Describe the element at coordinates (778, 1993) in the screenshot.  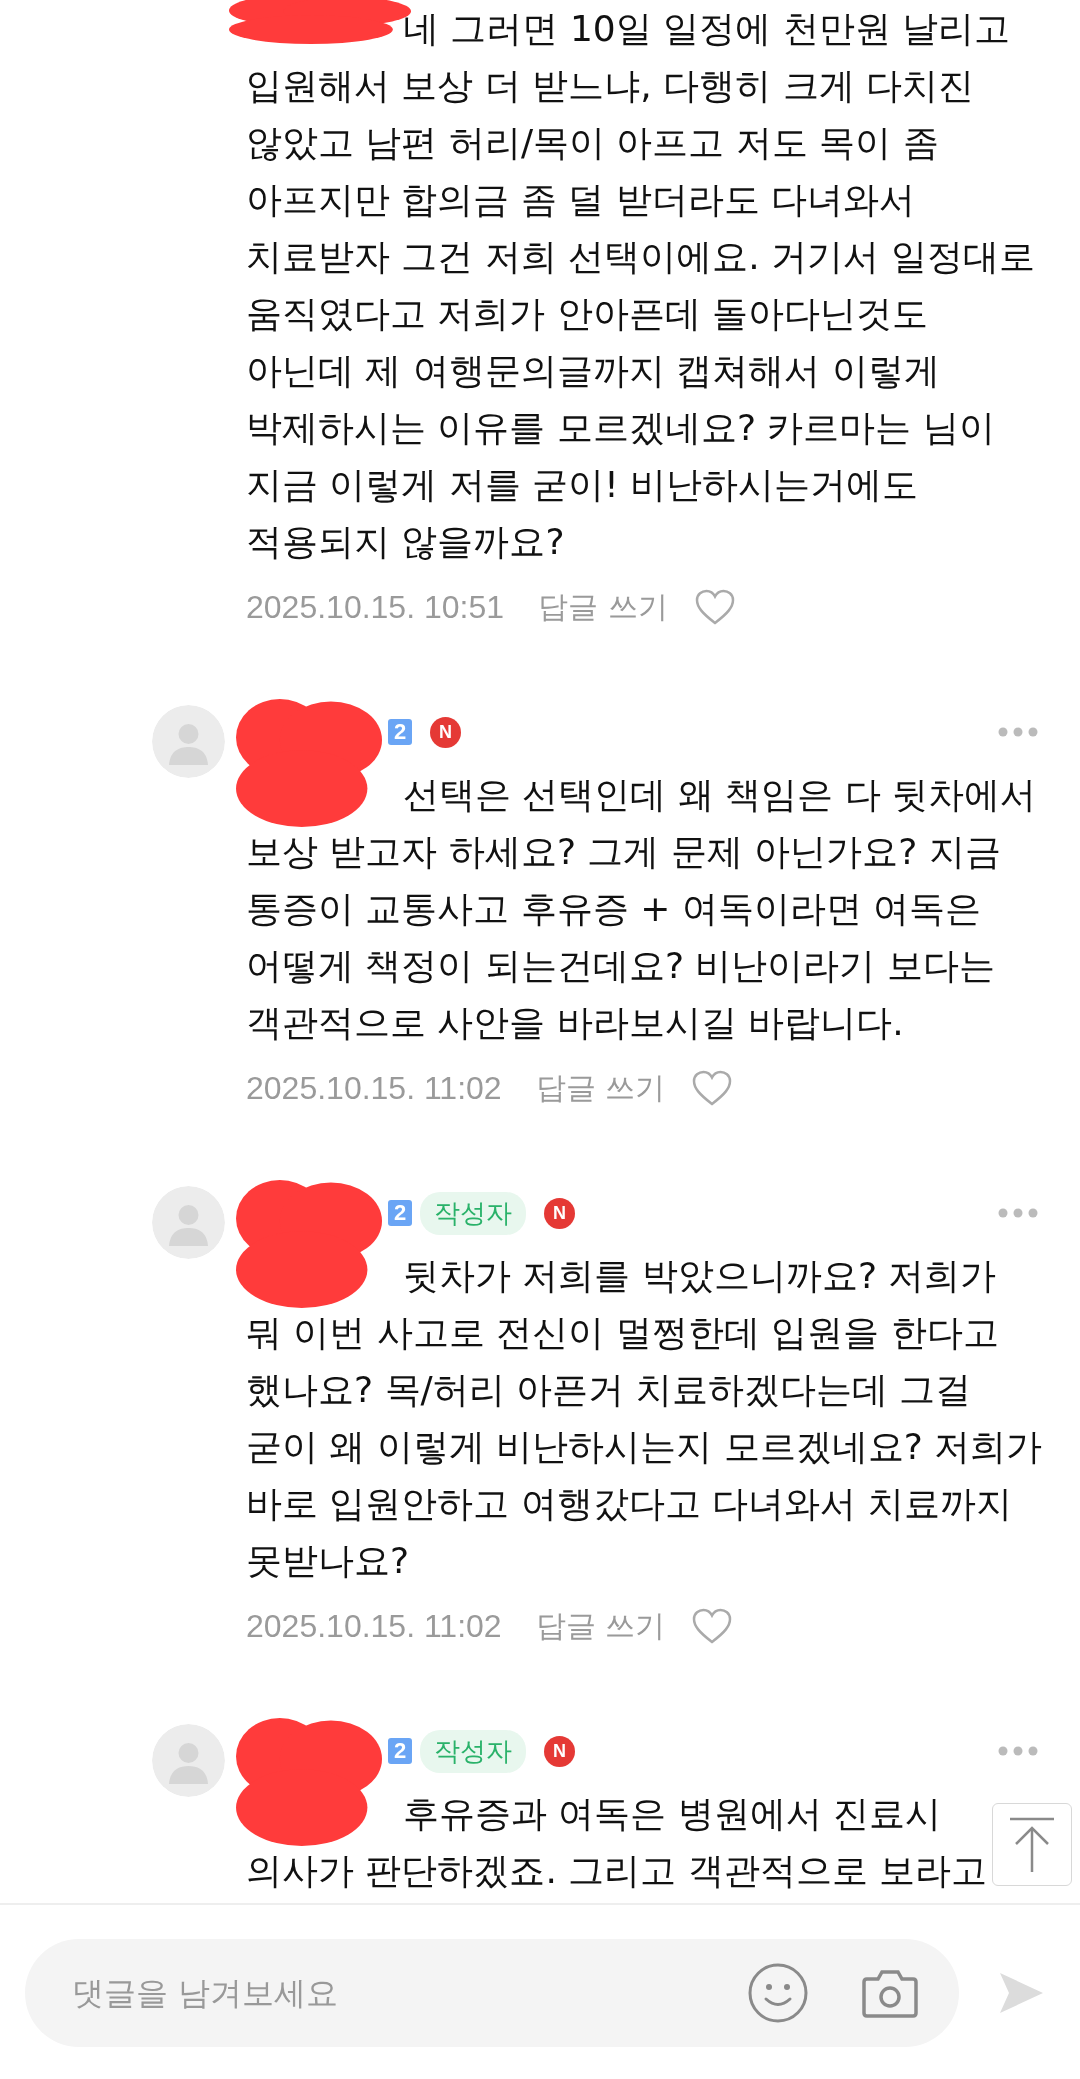
I see `smiley-icon` at that location.